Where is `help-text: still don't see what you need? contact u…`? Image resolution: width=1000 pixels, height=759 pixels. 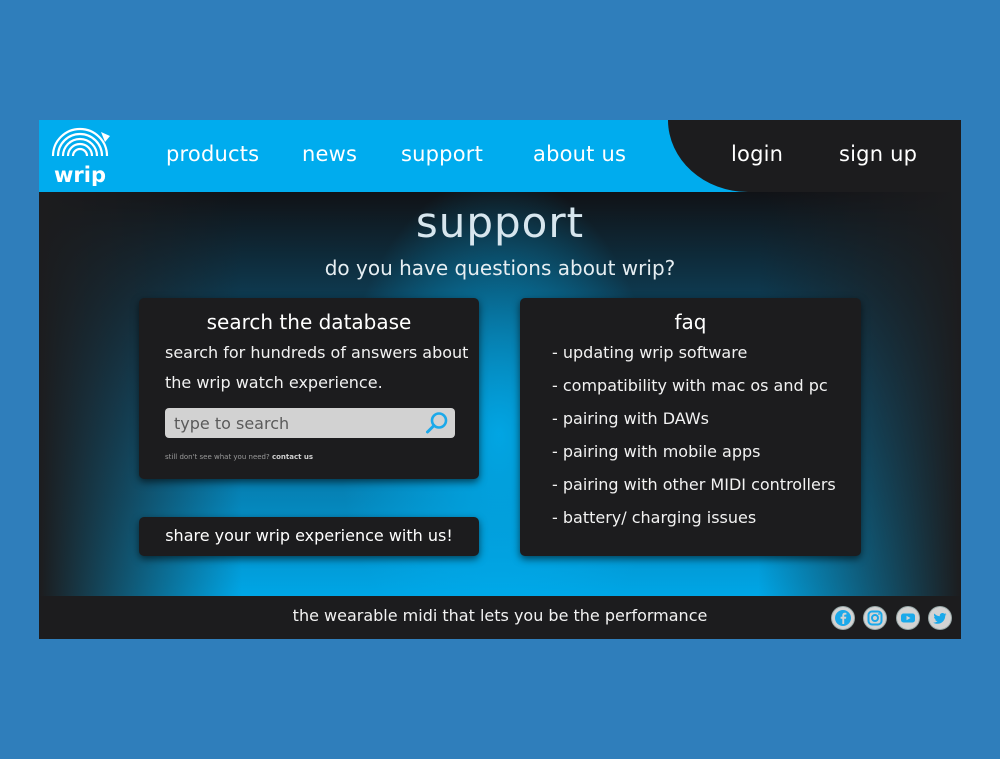
help-text: still don't see what you need? contact u… is located at coordinates (239, 457).